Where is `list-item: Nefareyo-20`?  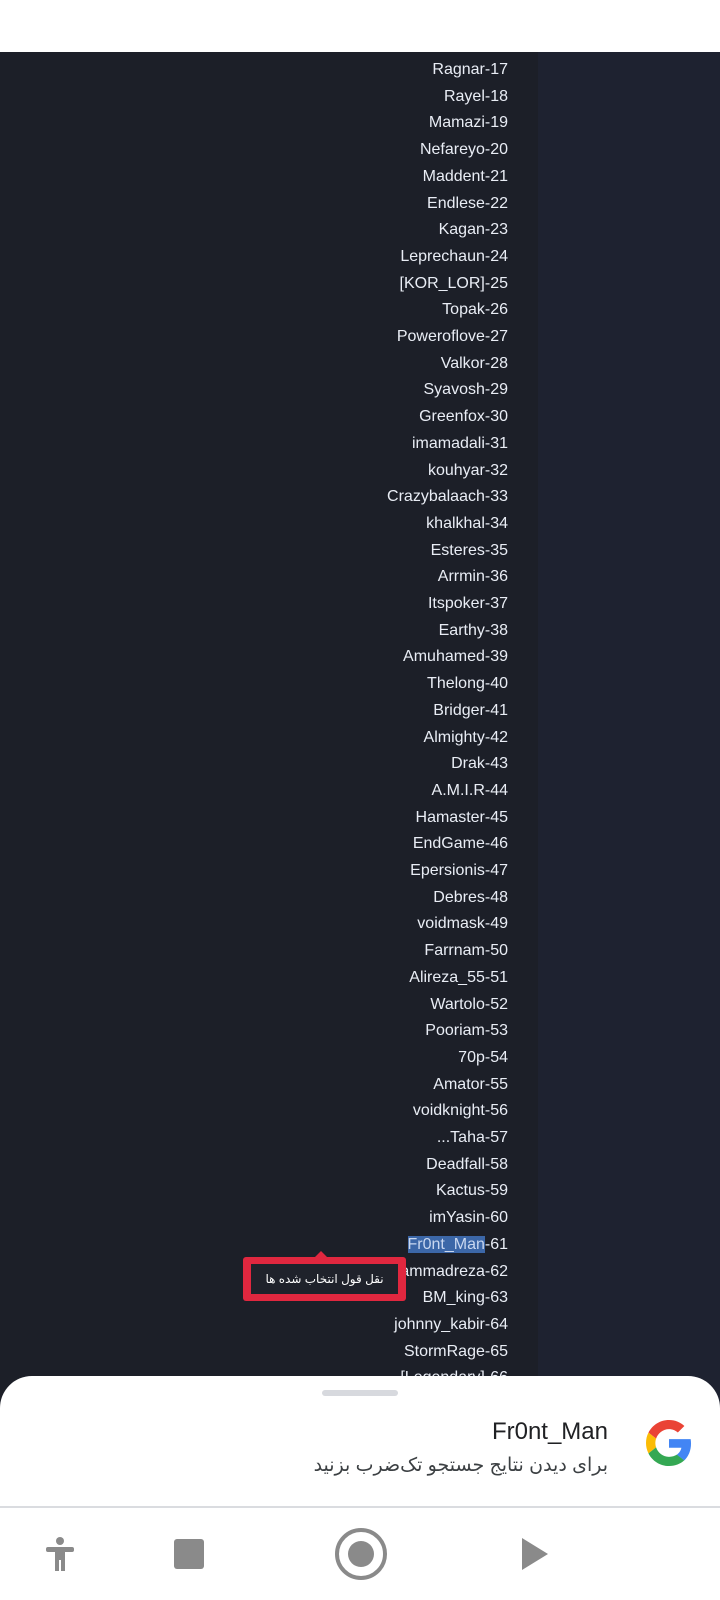
list-item: Nefareyo-20 is located at coordinates (464, 150).